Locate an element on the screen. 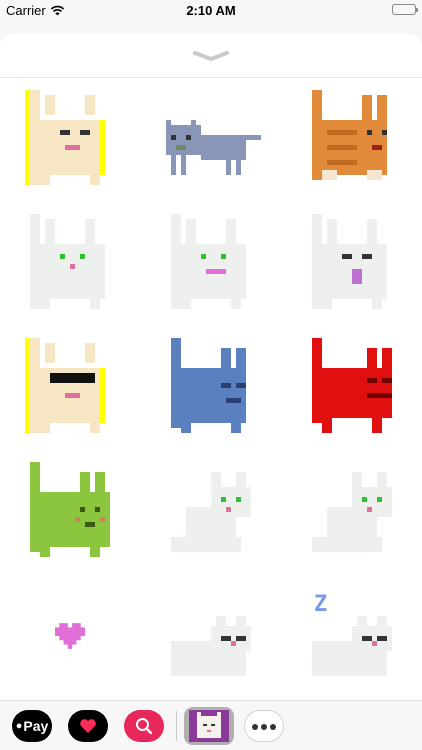  more-apps-button is located at coordinates (264, 726).